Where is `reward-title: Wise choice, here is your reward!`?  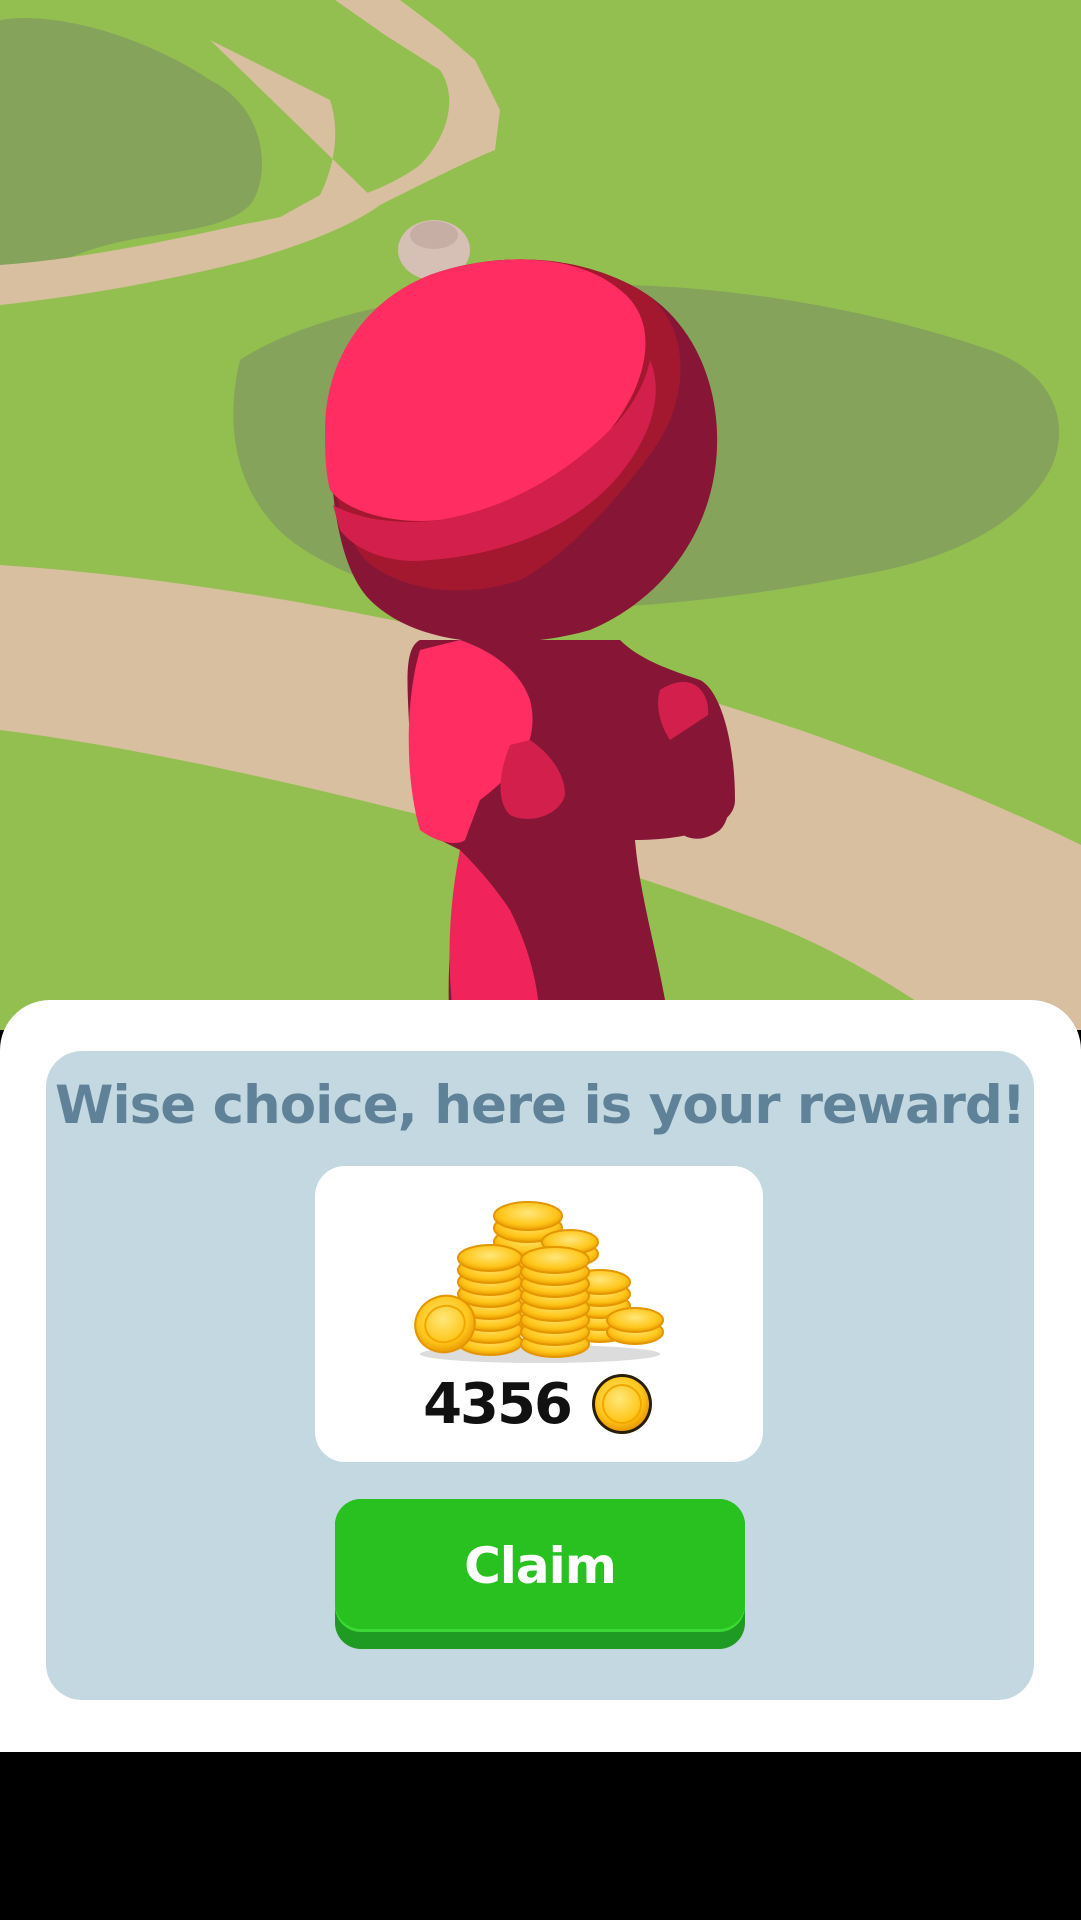 reward-title: Wise choice, here is your reward! is located at coordinates (540, 1105).